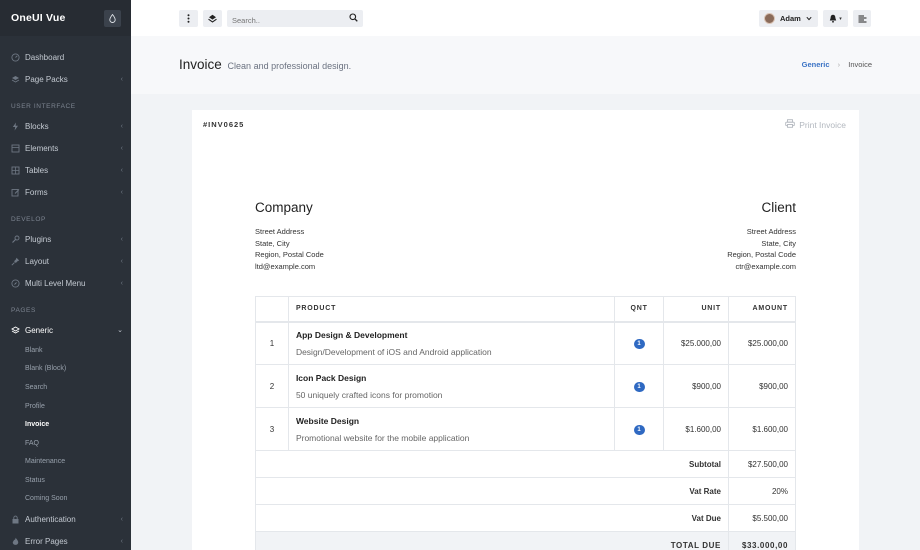 The width and height of the screenshot is (920, 550). Describe the element at coordinates (65, 261) in the screenshot. I see `sidebar-item-layout: Layout ‹` at that location.